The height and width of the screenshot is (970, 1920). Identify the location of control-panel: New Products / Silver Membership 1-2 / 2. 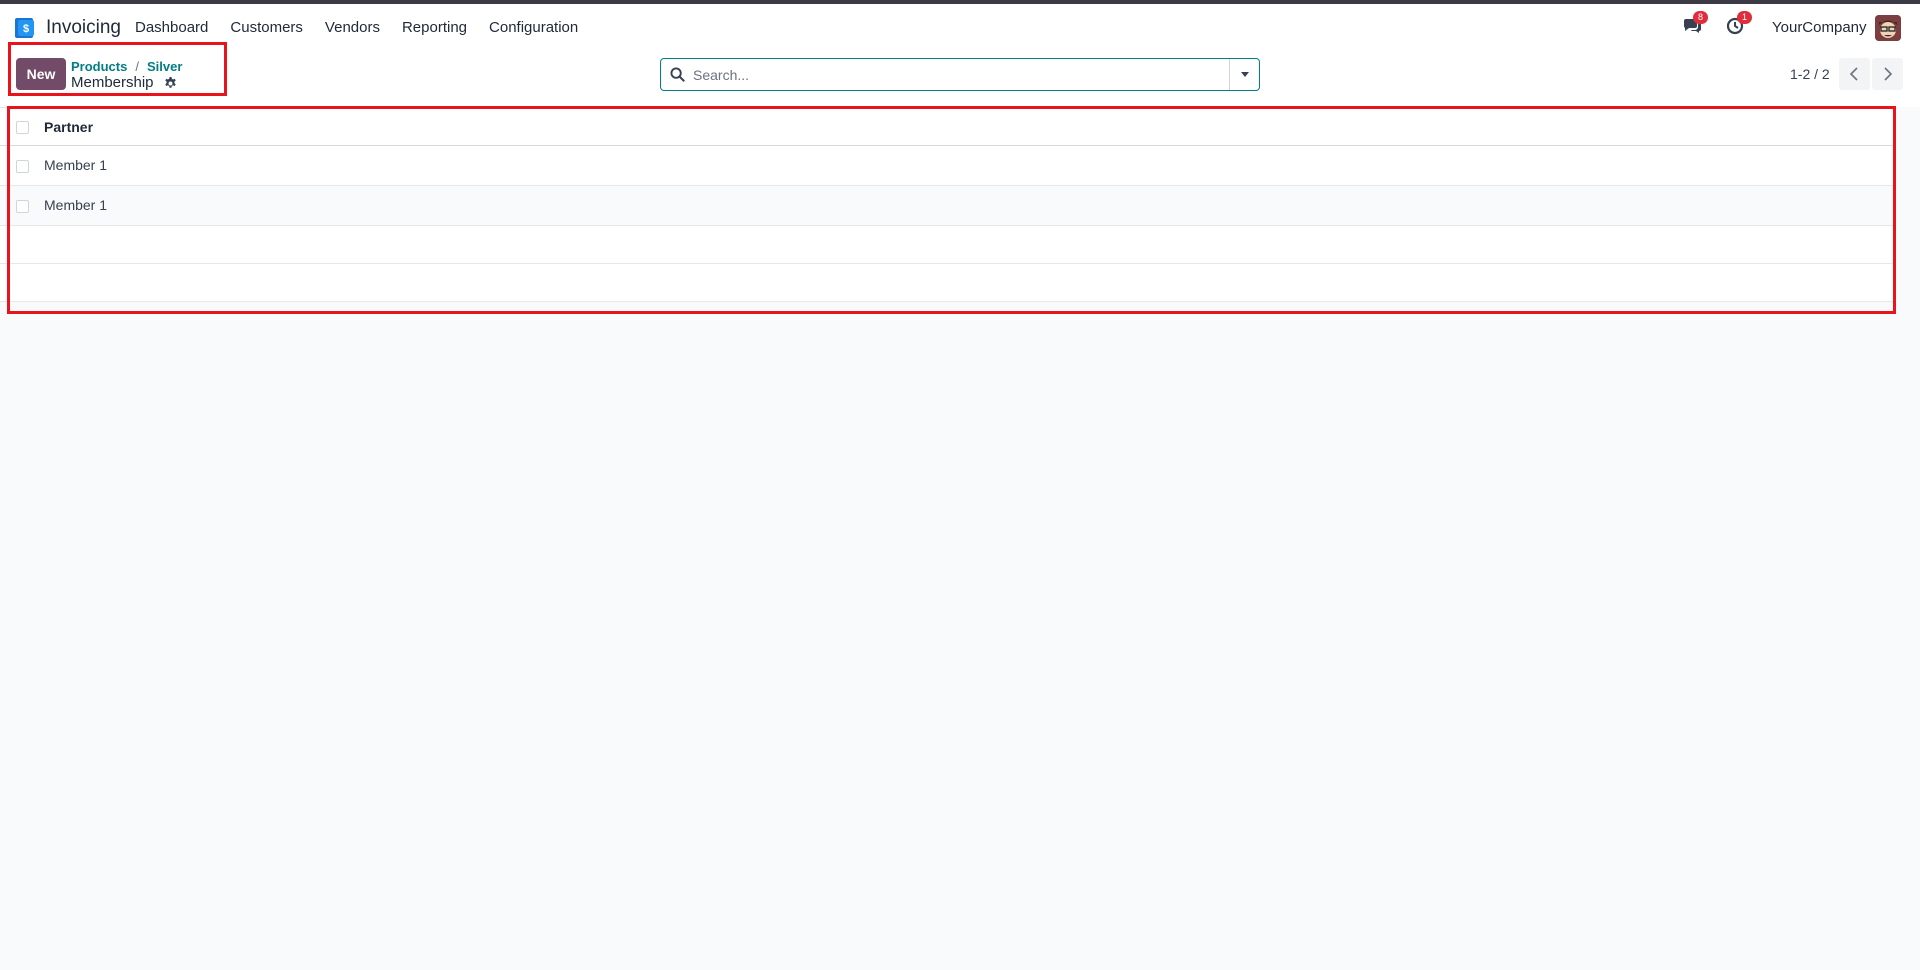
(960, 78).